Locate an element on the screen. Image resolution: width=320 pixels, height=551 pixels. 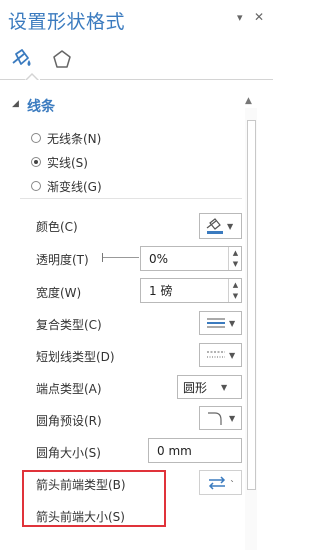
panel-options-dropdown: ▾ is located at coordinates (240, 17).